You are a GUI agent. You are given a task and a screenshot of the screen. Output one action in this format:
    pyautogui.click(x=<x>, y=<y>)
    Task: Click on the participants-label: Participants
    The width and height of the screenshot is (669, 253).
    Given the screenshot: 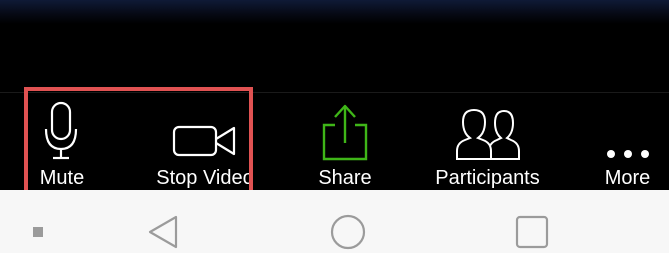 What is the action you would take?
    pyautogui.click(x=487, y=178)
    